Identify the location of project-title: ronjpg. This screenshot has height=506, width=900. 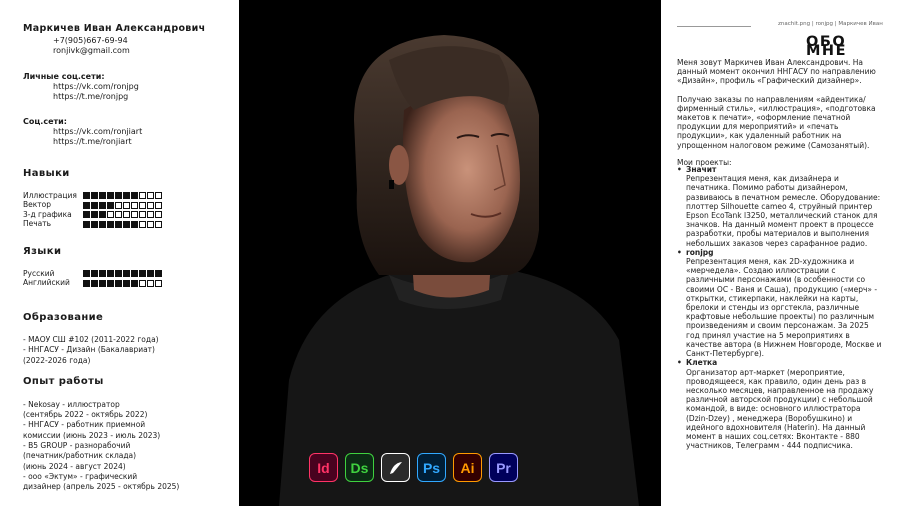
(779, 252).